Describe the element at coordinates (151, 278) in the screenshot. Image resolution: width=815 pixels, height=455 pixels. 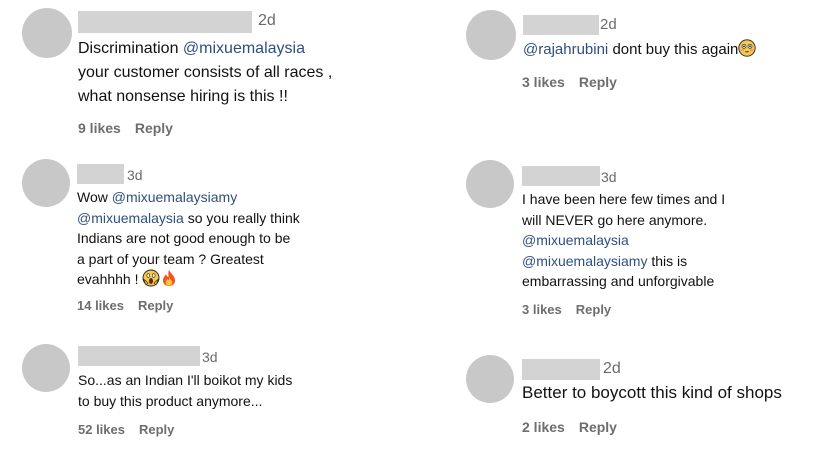
I see `screaming-face-icon` at that location.